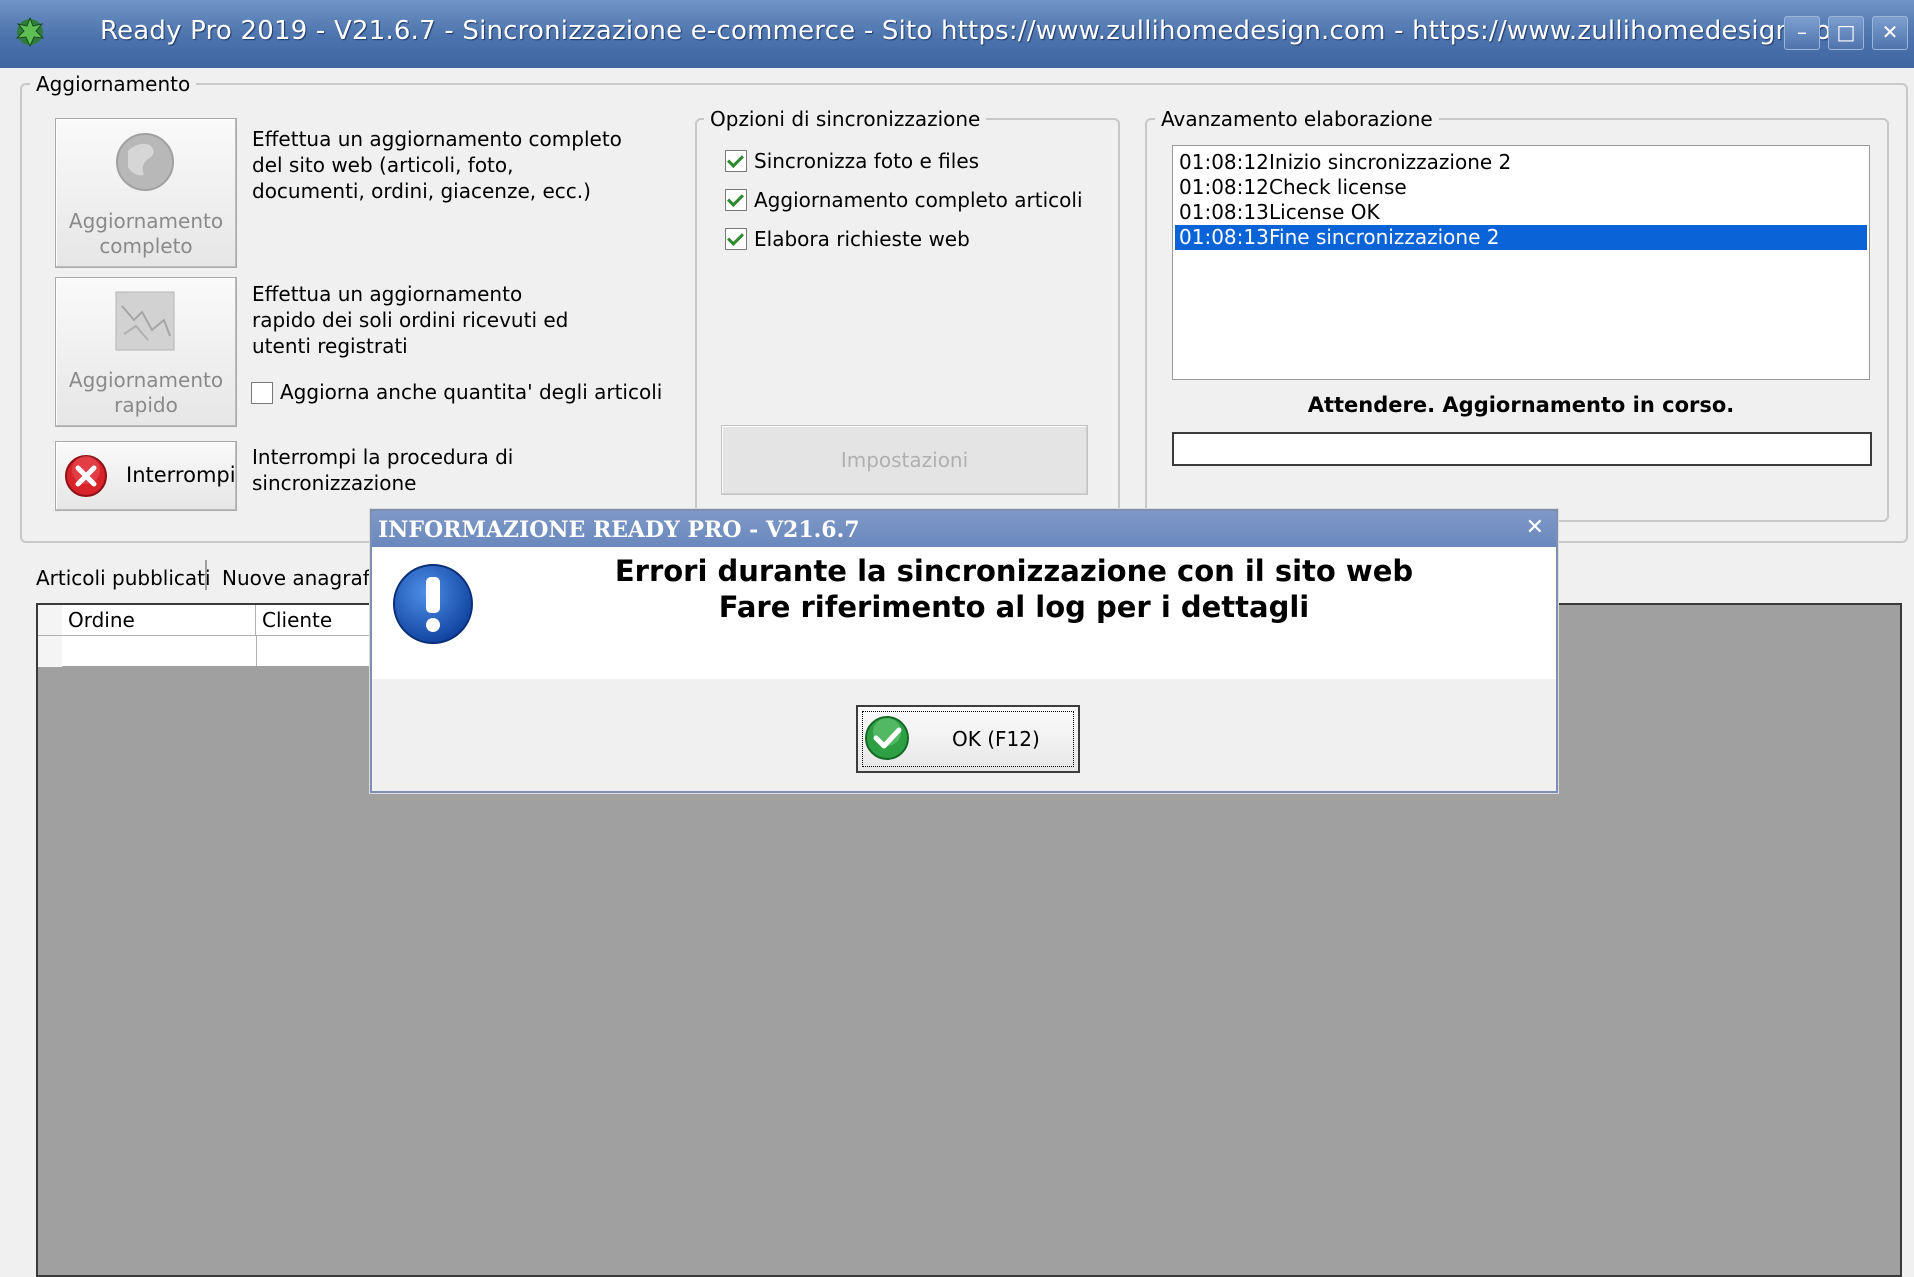 The image size is (1914, 1277). Describe the element at coordinates (1521, 405) in the screenshot. I see `status-text: Attendere. Aggiornamento in corso.` at that location.